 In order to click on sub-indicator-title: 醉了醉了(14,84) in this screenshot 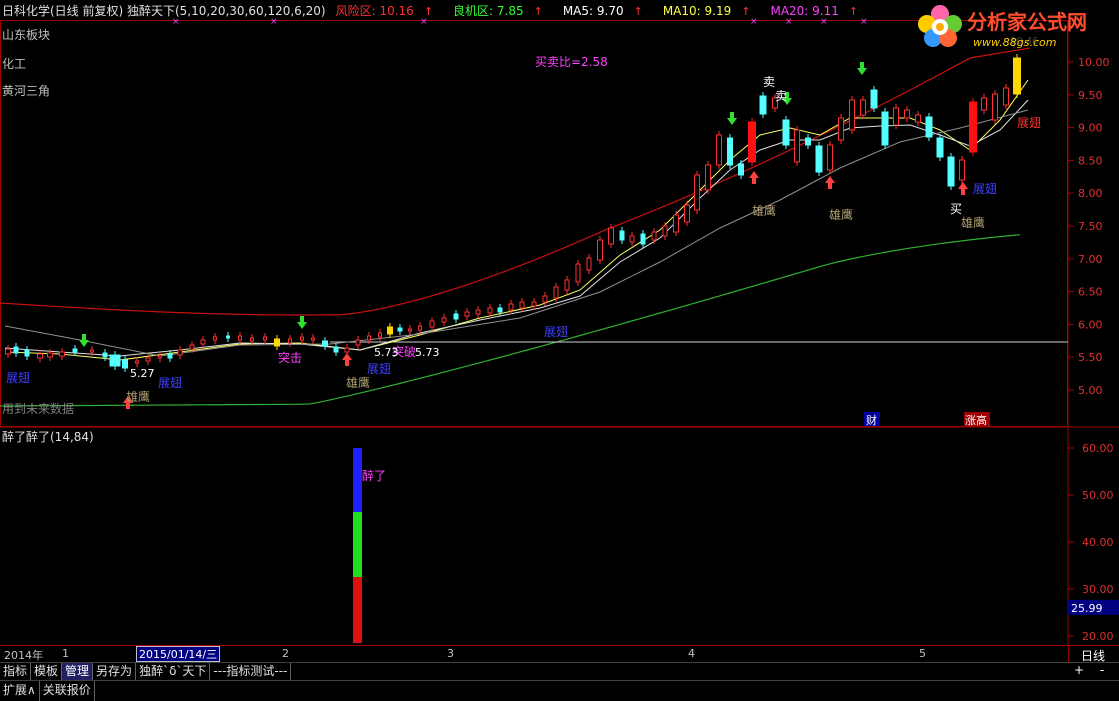, I will do `click(48, 436)`.